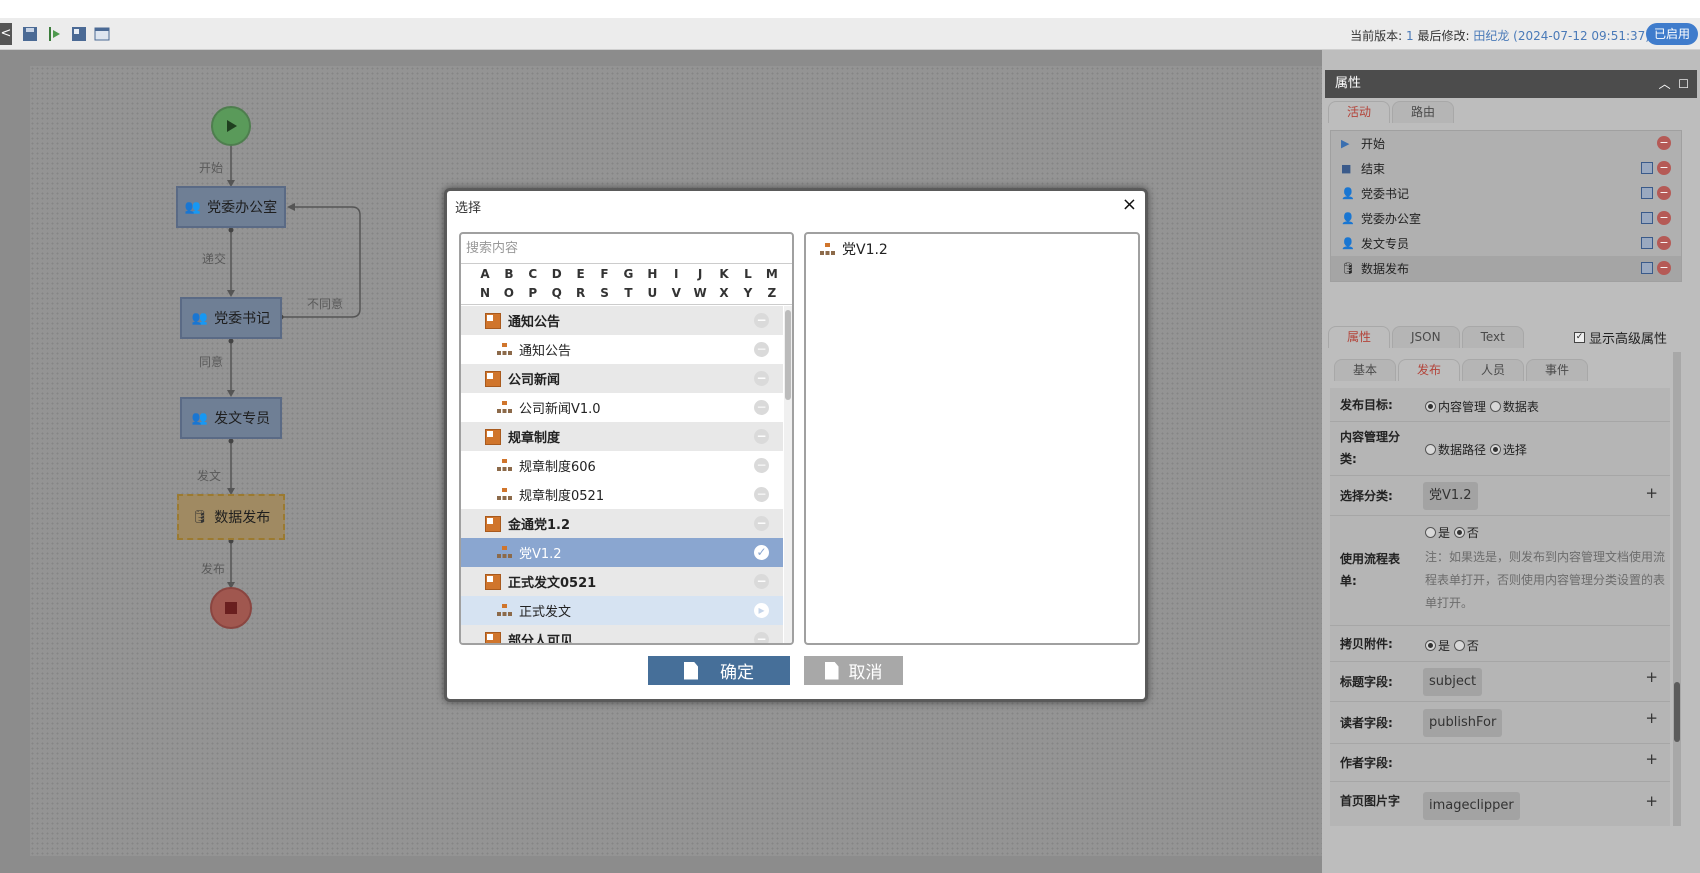  What do you see at coordinates (1506, 243) in the screenshot?
I see `list-item: 👤 发文专员 −` at bounding box center [1506, 243].